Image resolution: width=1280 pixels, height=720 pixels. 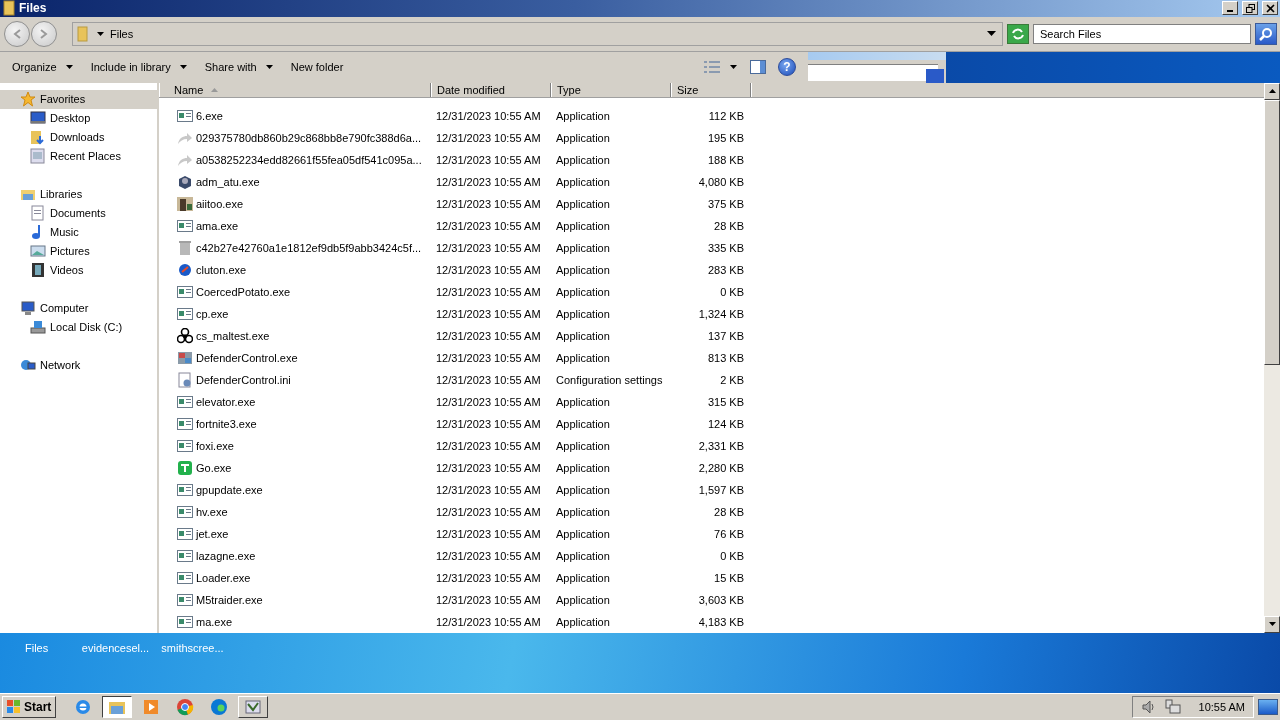 I want to click on dropdown-icon, so click(x=991, y=34).